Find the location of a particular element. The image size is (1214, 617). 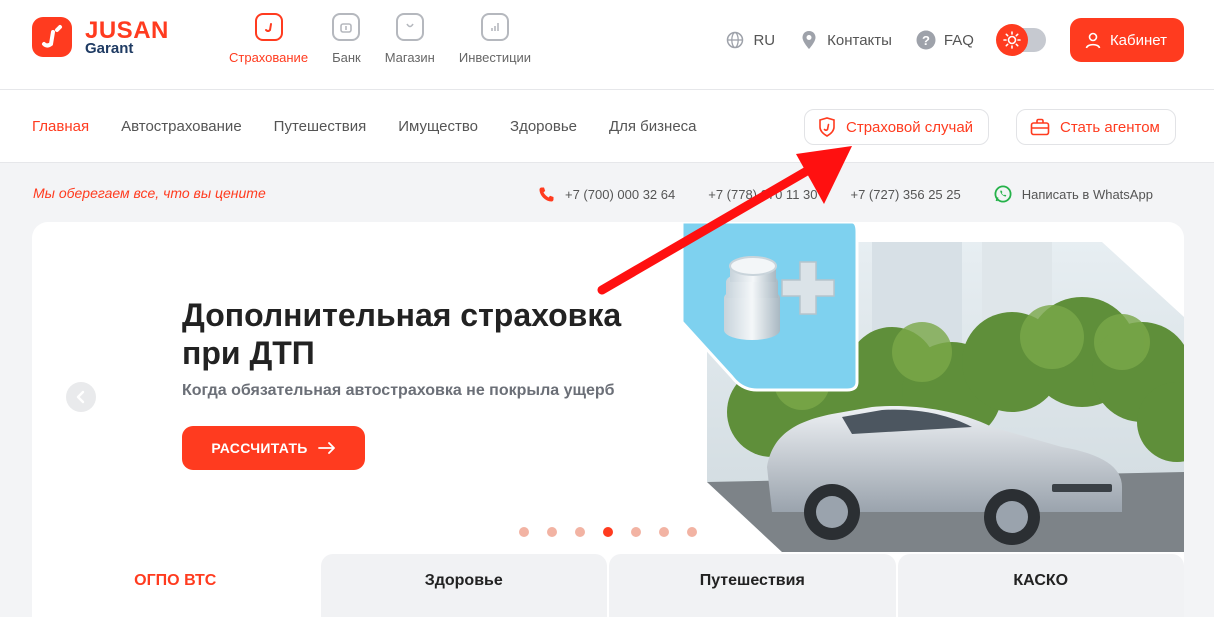

tab-travel: Путешествия is located at coordinates (752, 585).